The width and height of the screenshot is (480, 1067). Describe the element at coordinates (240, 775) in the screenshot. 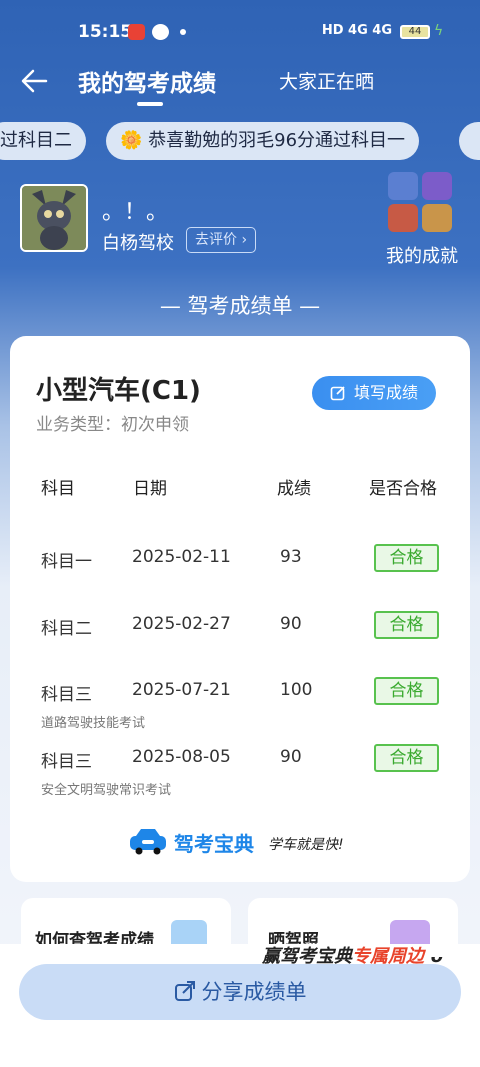

I see `table-row: 科目三 2025-08-05 90 合格 安全文明驾驶常识考试` at that location.